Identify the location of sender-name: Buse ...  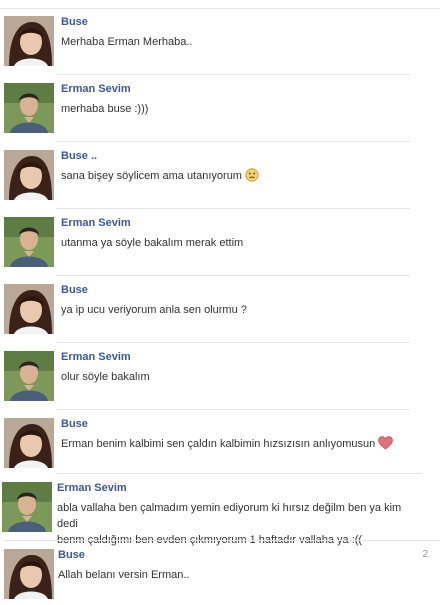
(79, 156).